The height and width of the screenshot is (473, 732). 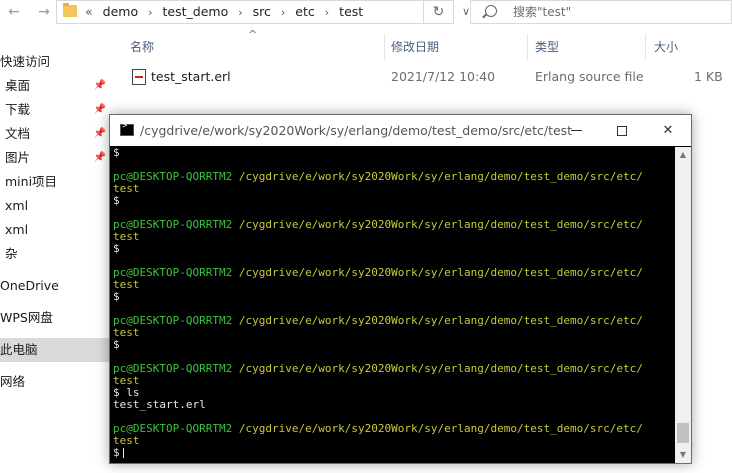 What do you see at coordinates (196, 11) in the screenshot?
I see `breadcrumb-test-demo: test_demo` at bounding box center [196, 11].